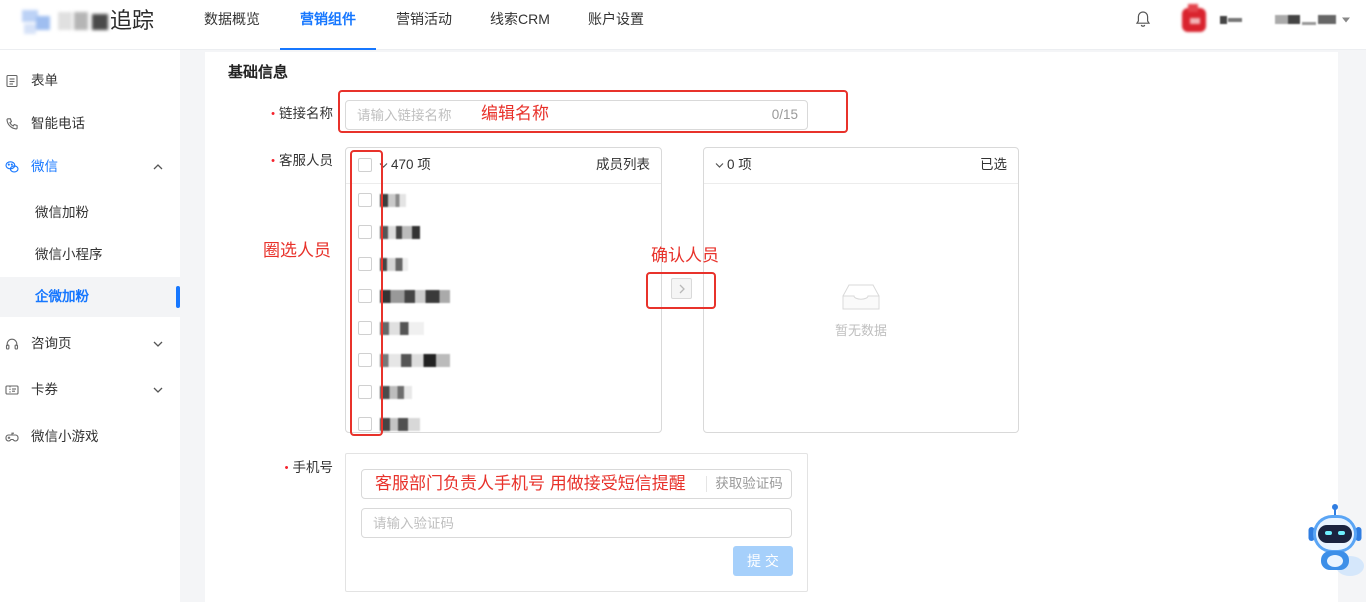 The height and width of the screenshot is (602, 1366). What do you see at coordinates (1143, 19) in the screenshot?
I see `bell-icon` at bounding box center [1143, 19].